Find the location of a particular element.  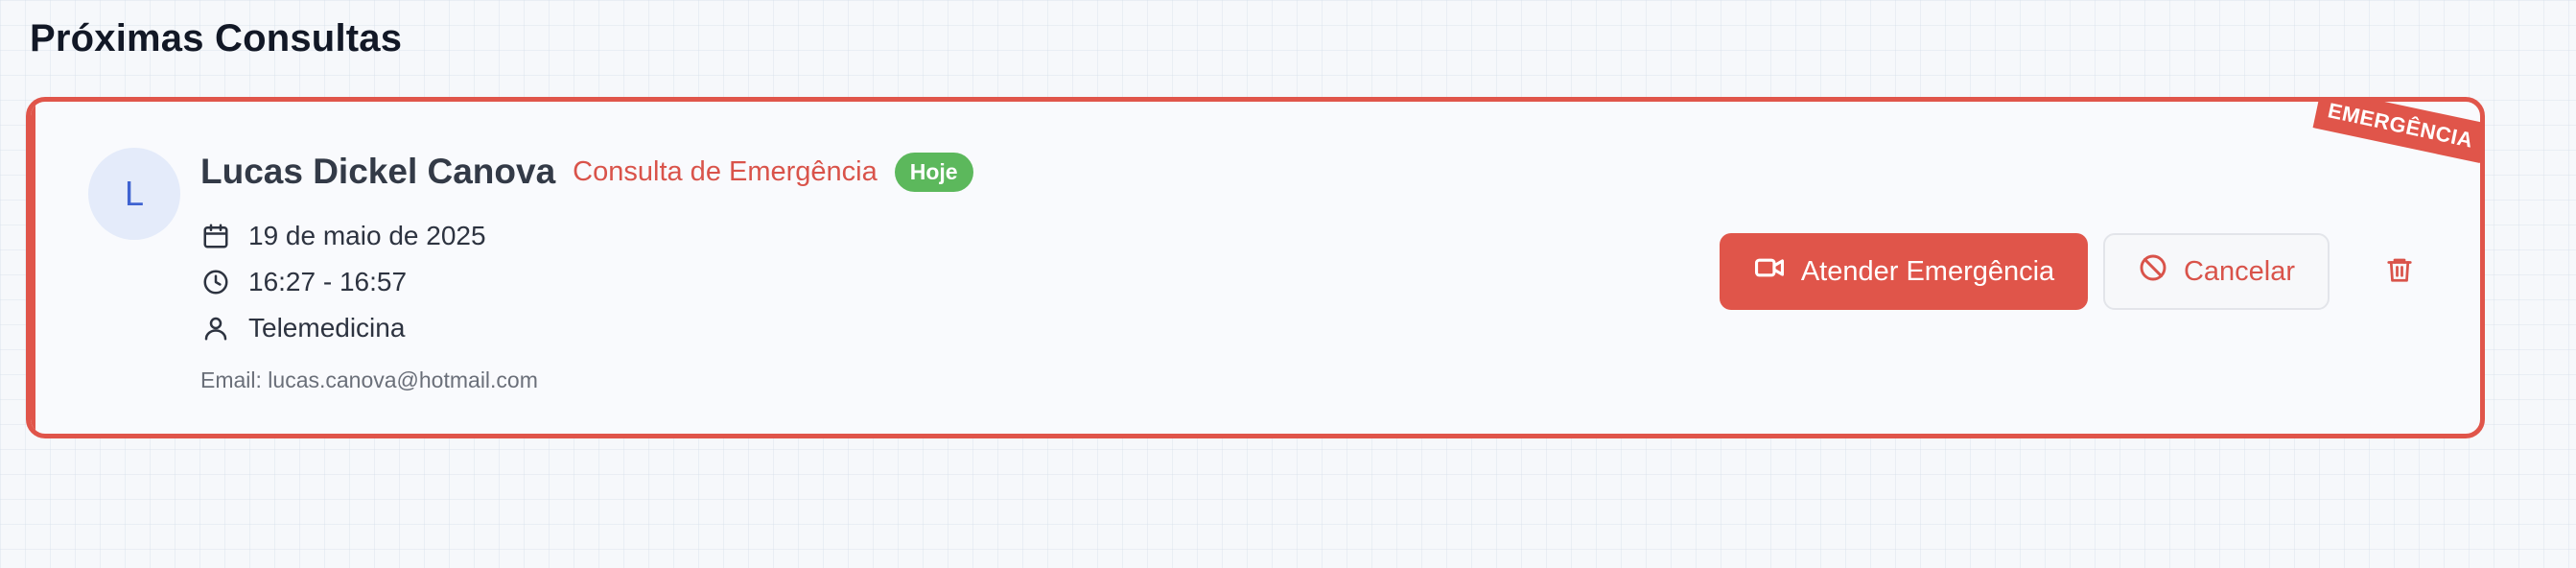

delete-button is located at coordinates (2400, 271).